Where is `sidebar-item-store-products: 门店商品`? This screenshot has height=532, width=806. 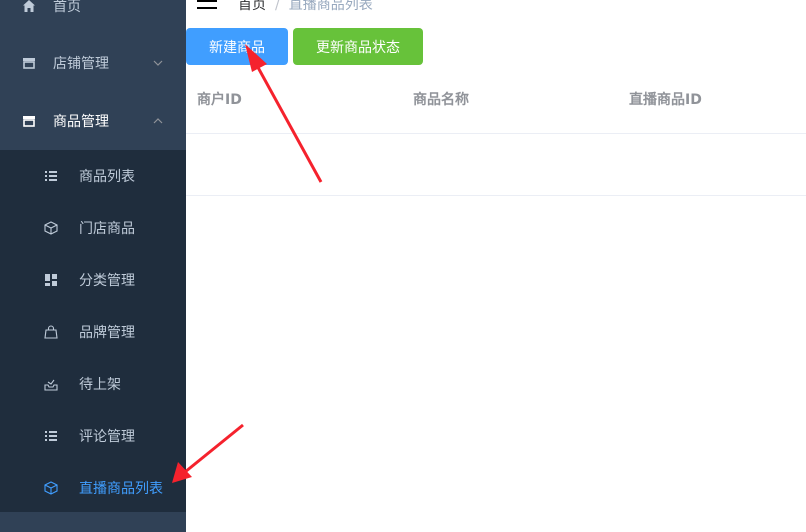 sidebar-item-store-products: 门店商品 is located at coordinates (93, 228).